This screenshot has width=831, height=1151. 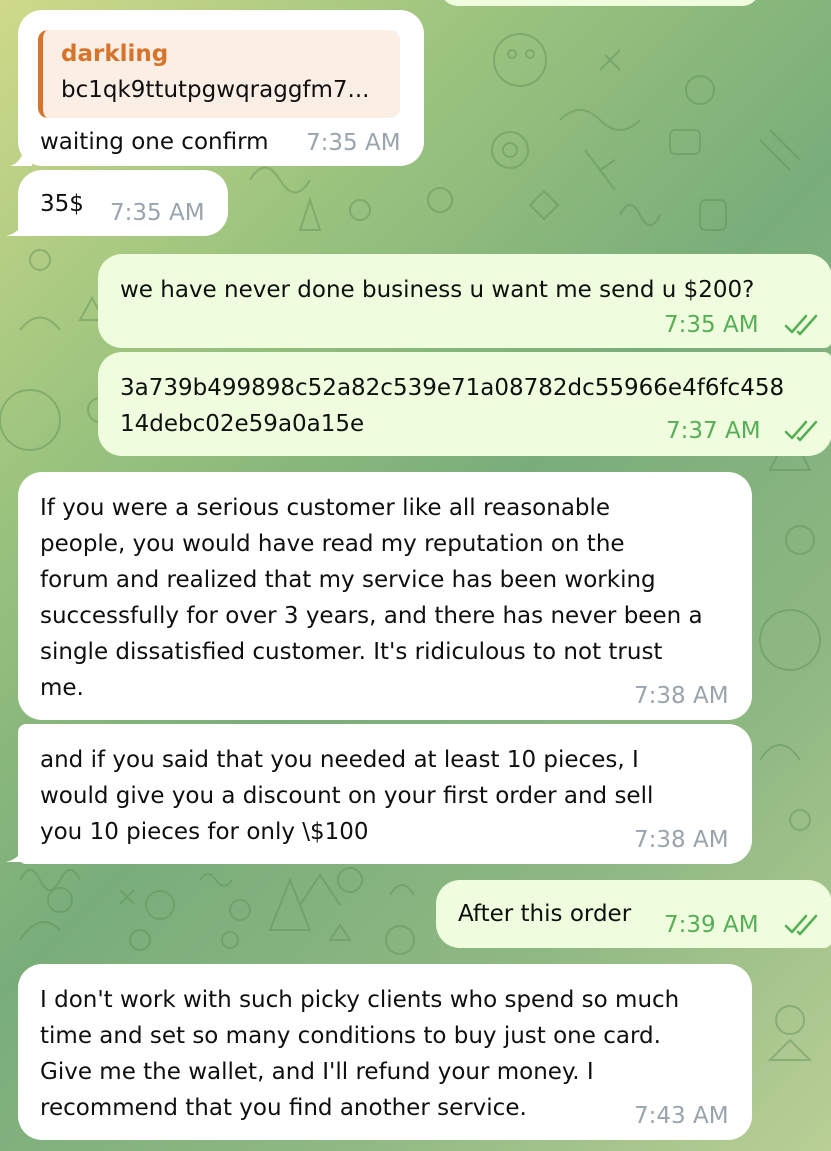 What do you see at coordinates (242, 424) in the screenshot?
I see `message-line-2: 14debc02e59a0a15e` at bounding box center [242, 424].